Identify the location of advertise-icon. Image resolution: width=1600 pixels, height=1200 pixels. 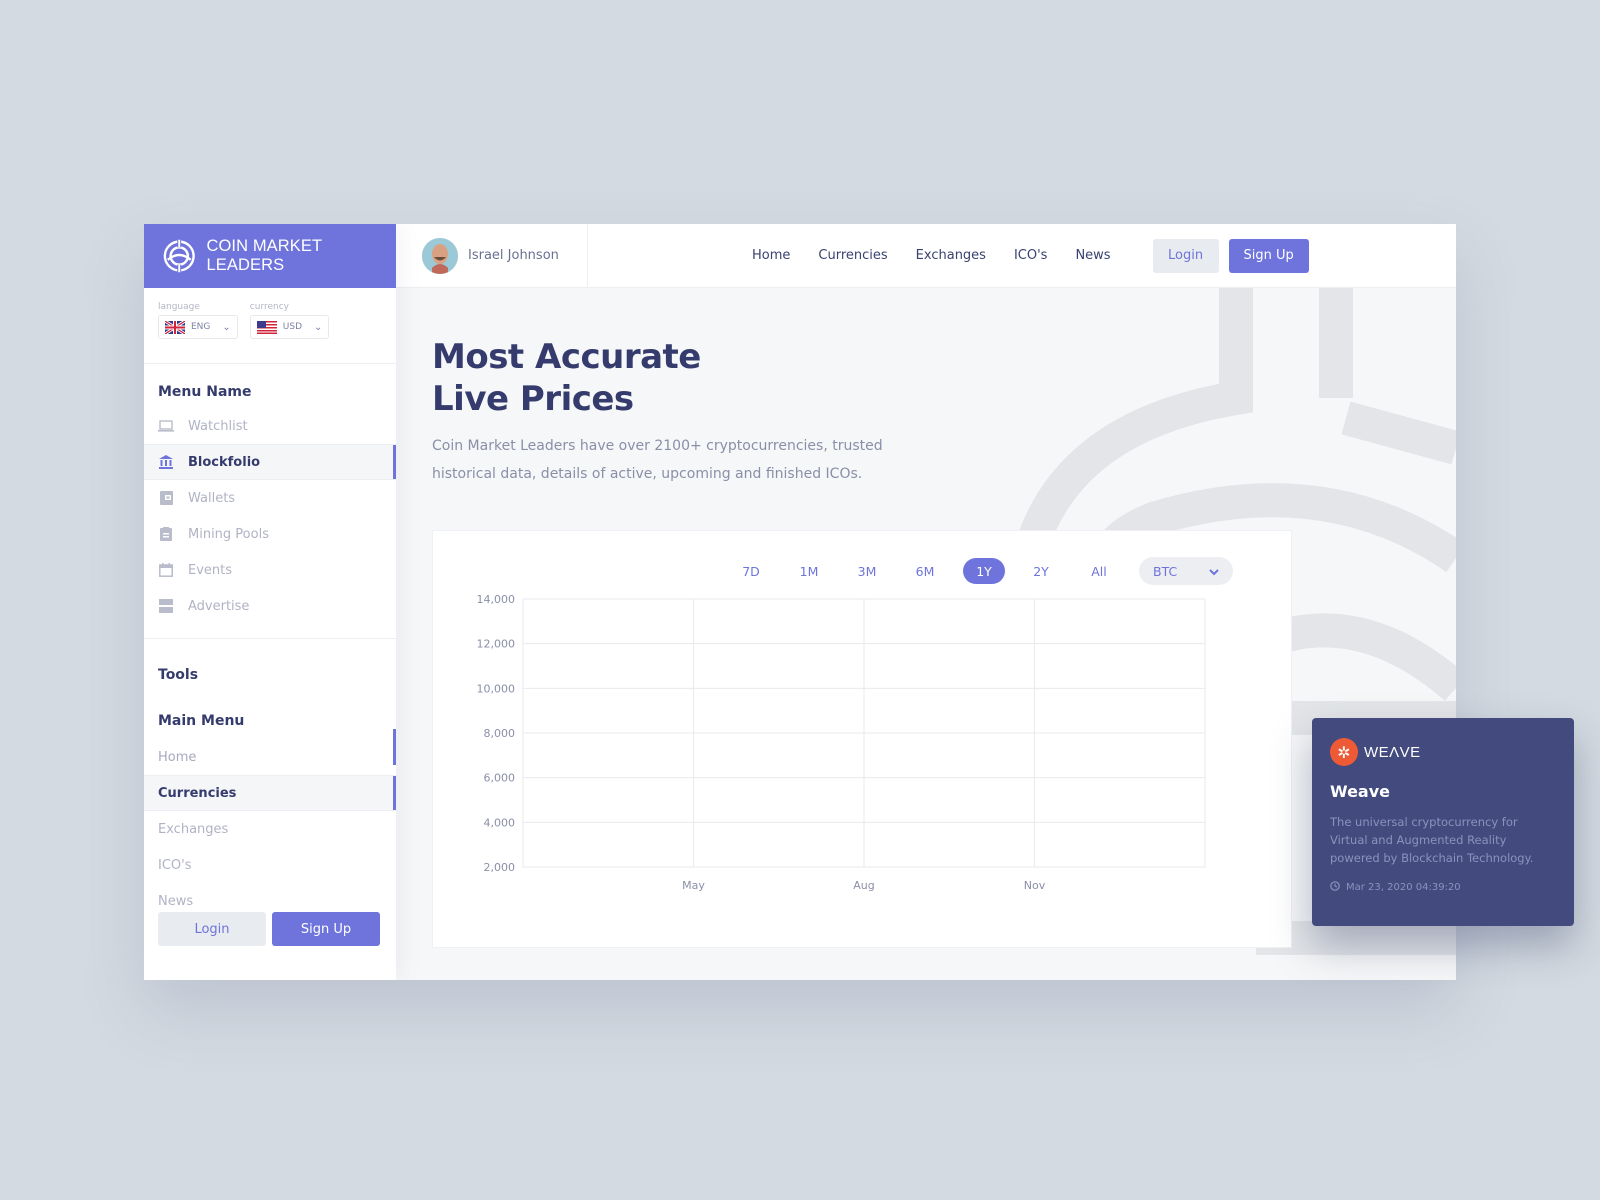
(166, 606).